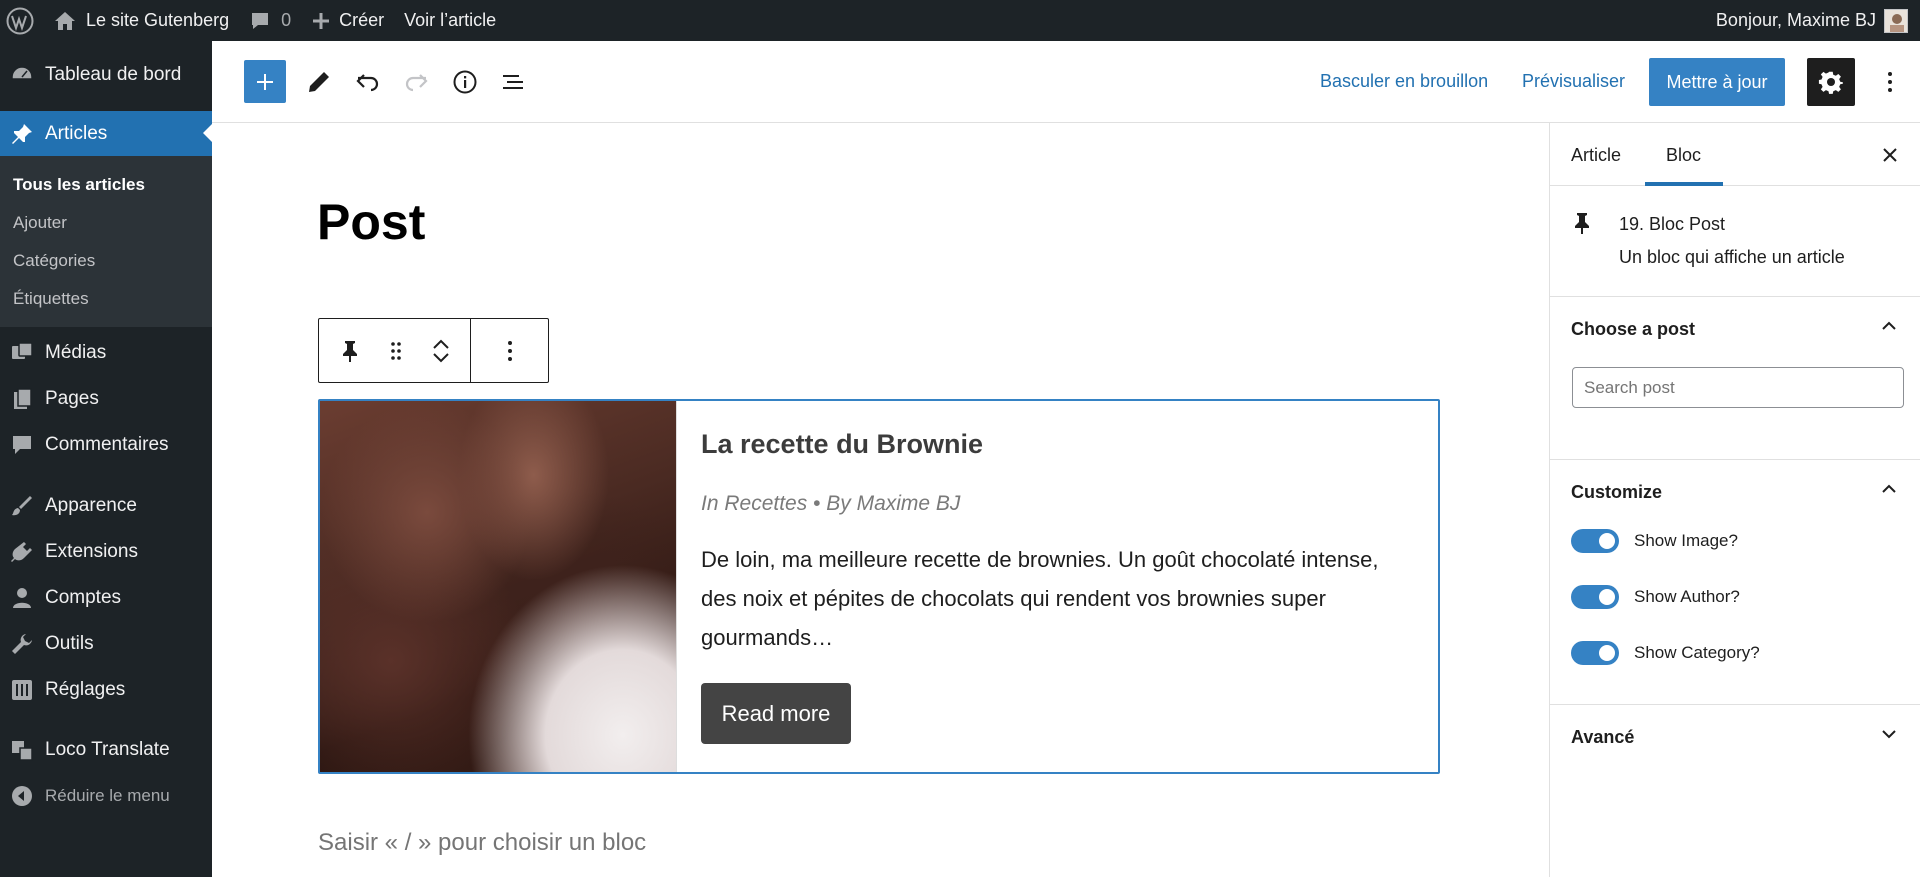 The height and width of the screenshot is (877, 1920). What do you see at coordinates (106, 399) in the screenshot?
I see `sidebar-item-pages: Pages` at bounding box center [106, 399].